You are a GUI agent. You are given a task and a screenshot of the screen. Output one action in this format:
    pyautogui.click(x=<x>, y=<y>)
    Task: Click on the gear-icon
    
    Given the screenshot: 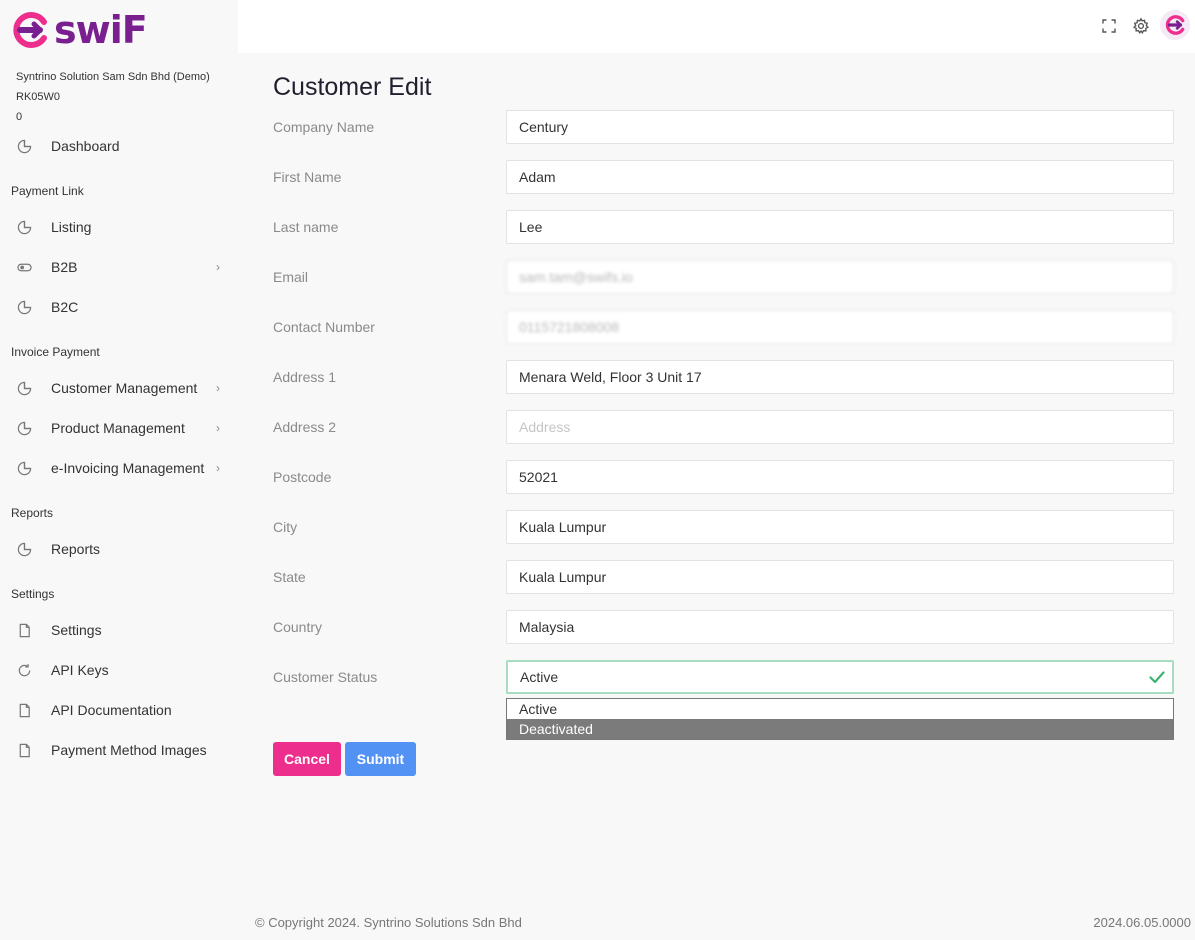 What is the action you would take?
    pyautogui.click(x=1141, y=26)
    